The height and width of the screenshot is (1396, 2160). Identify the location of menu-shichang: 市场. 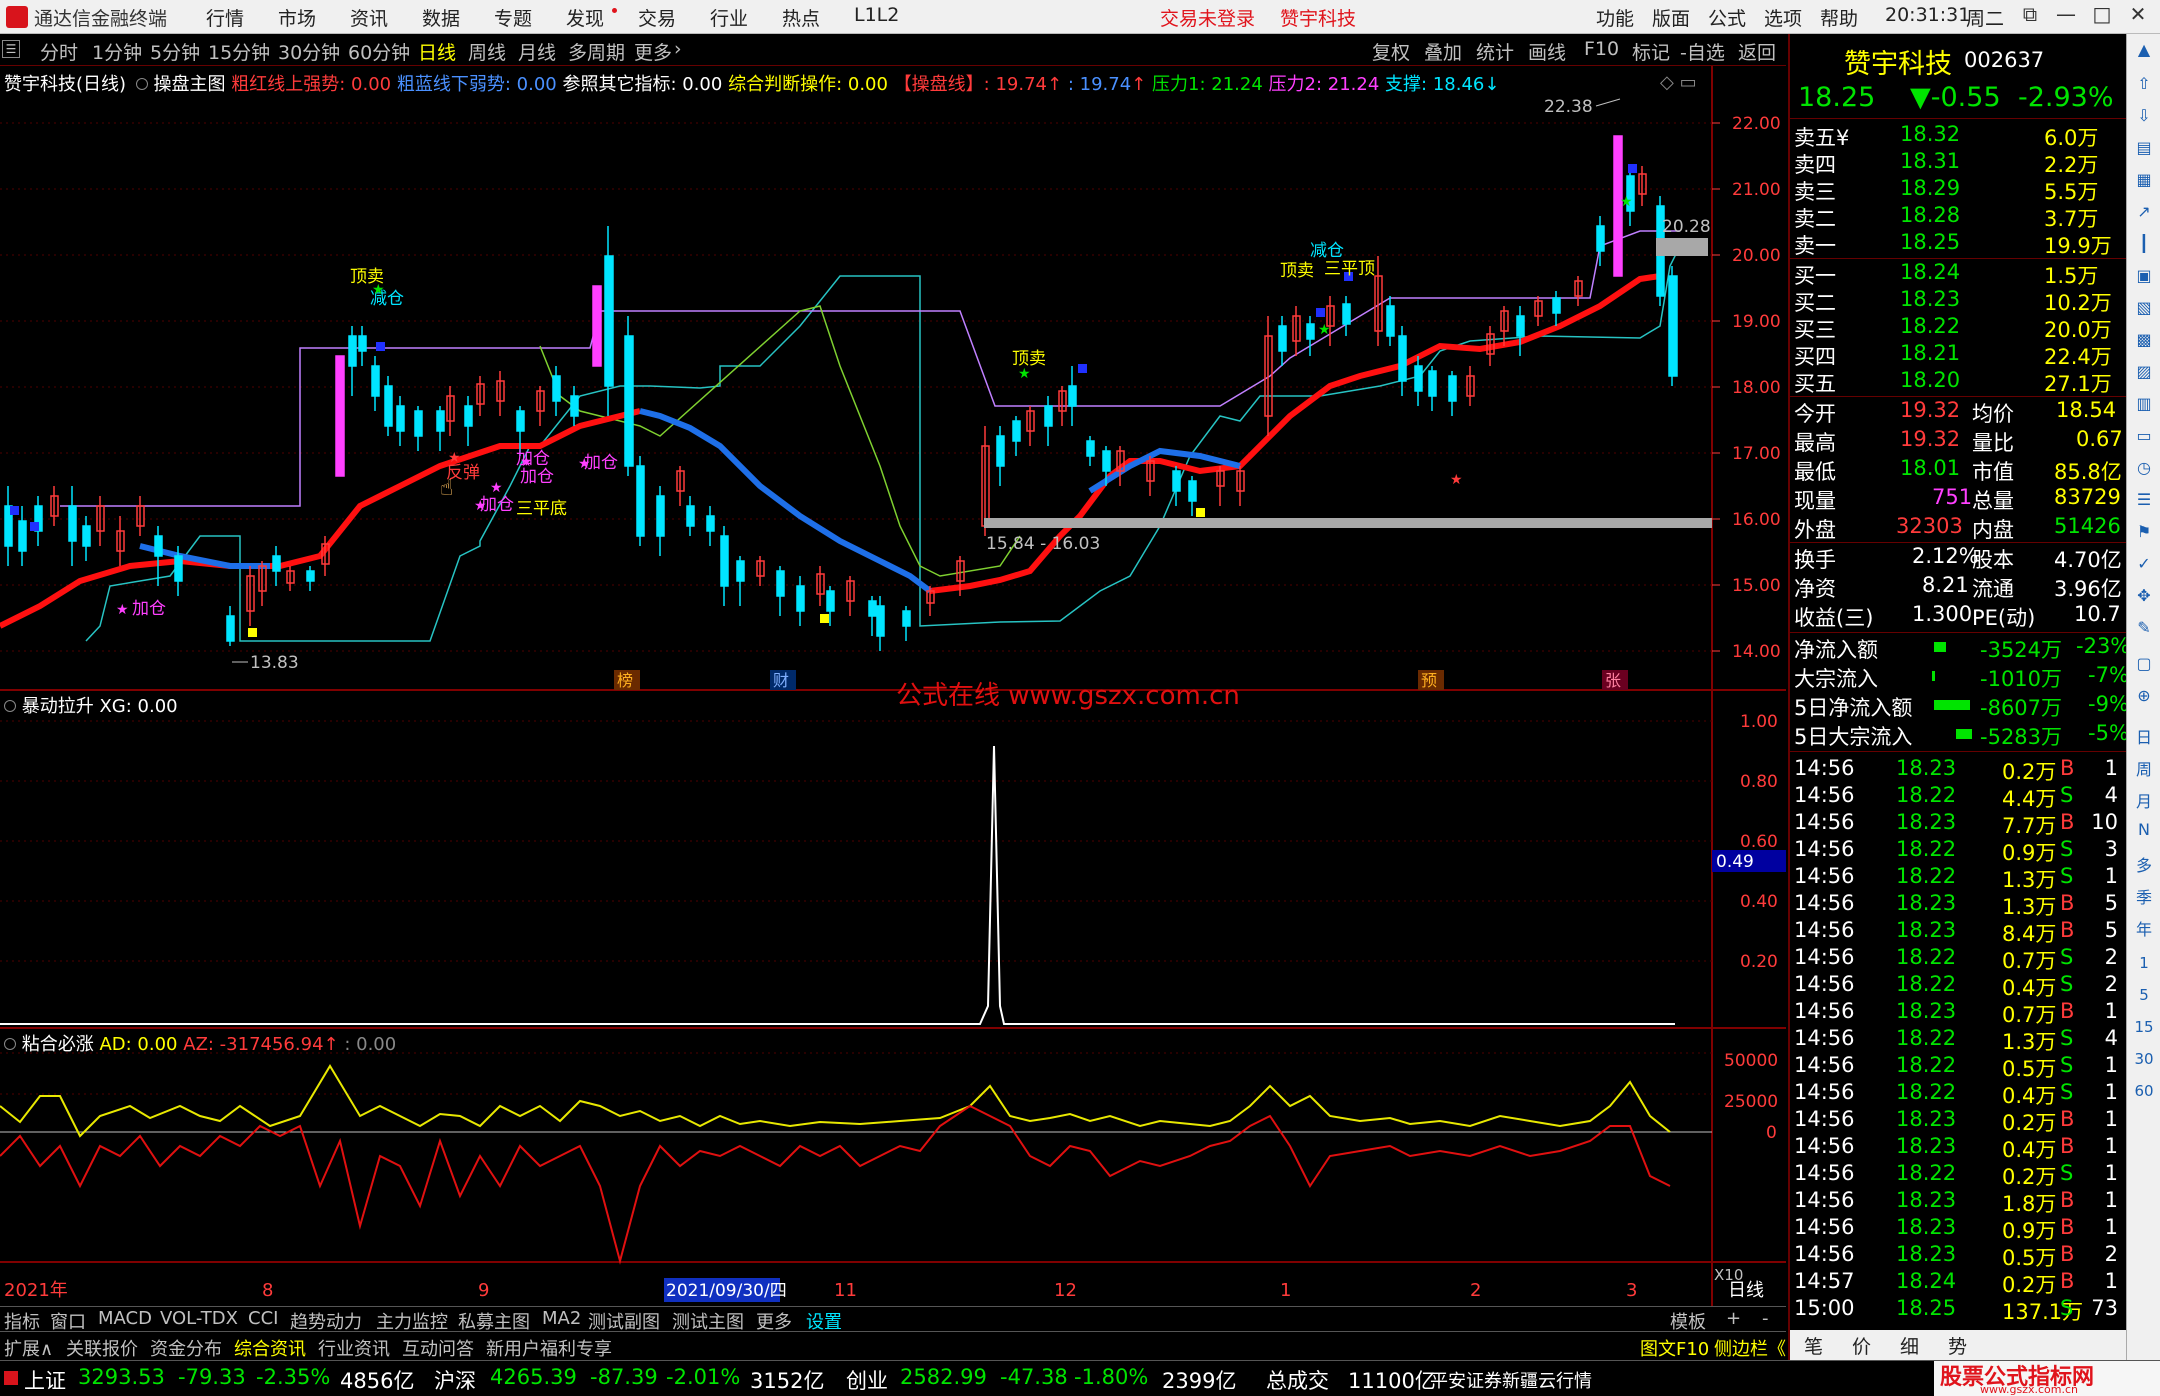
(297, 17).